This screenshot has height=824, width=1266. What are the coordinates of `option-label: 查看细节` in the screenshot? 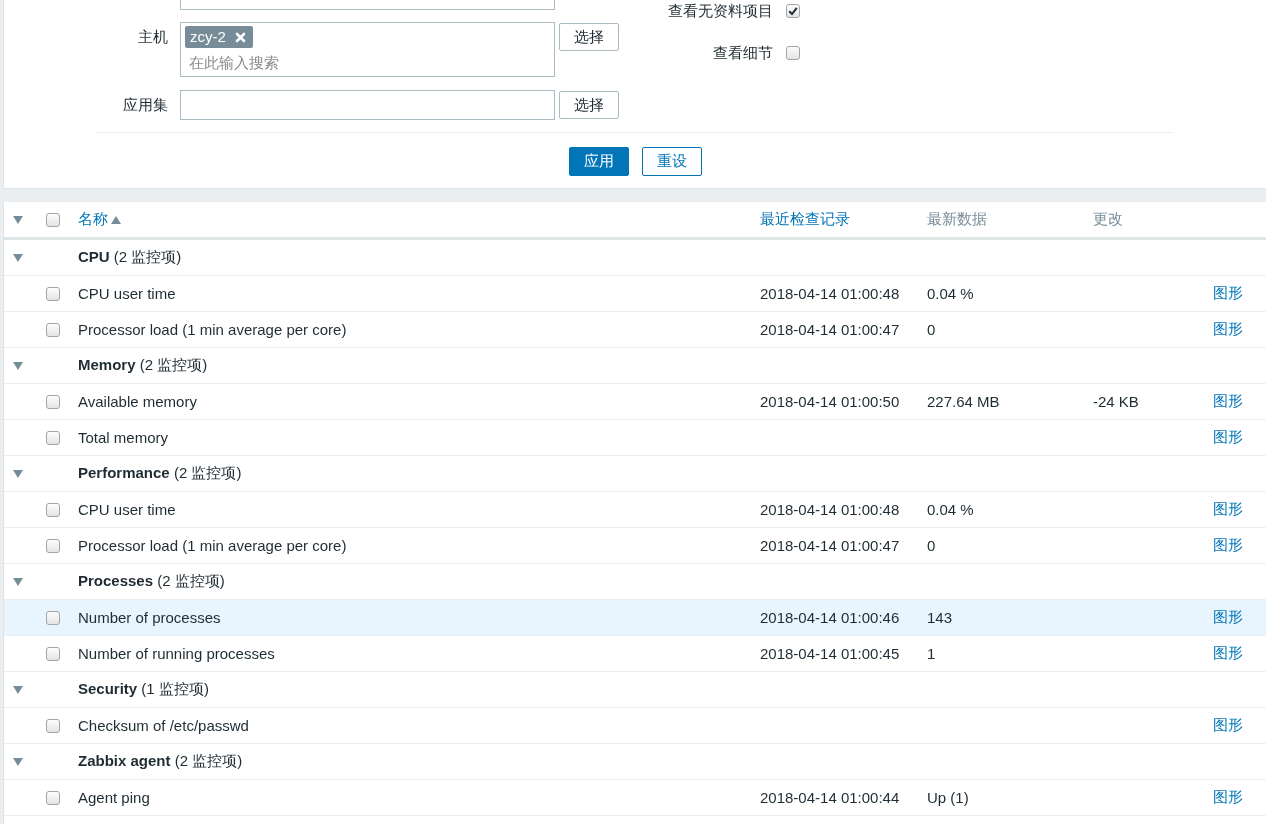 It's located at (743, 53).